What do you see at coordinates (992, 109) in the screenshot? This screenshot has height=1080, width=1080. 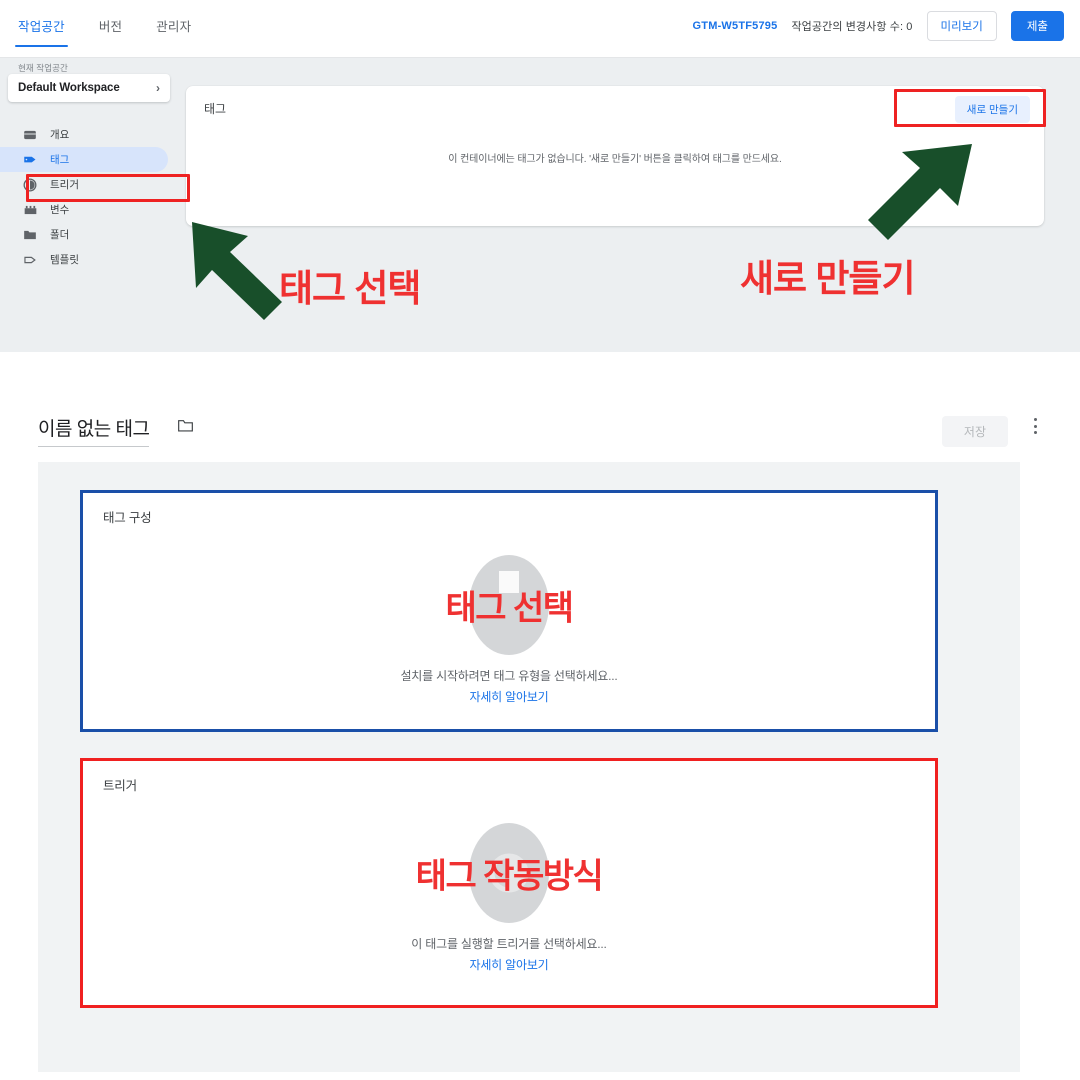 I see `new-tag-button: 새로 만들기` at bounding box center [992, 109].